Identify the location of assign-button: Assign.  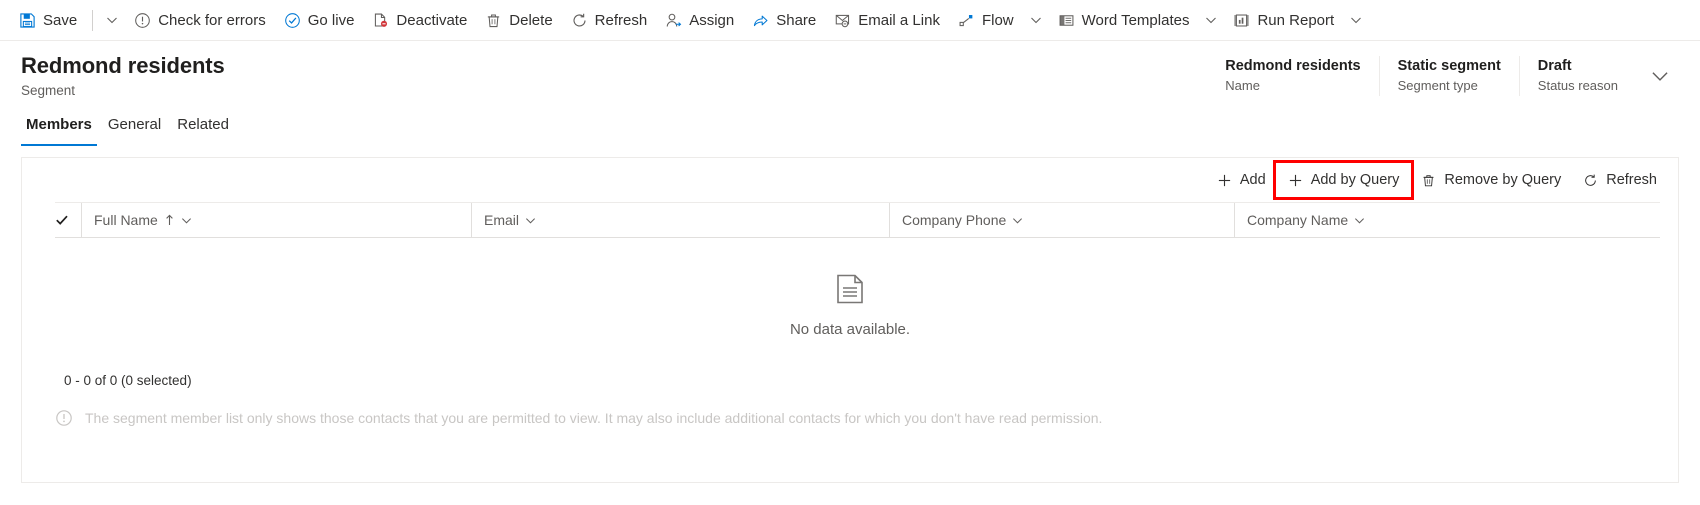
(699, 20).